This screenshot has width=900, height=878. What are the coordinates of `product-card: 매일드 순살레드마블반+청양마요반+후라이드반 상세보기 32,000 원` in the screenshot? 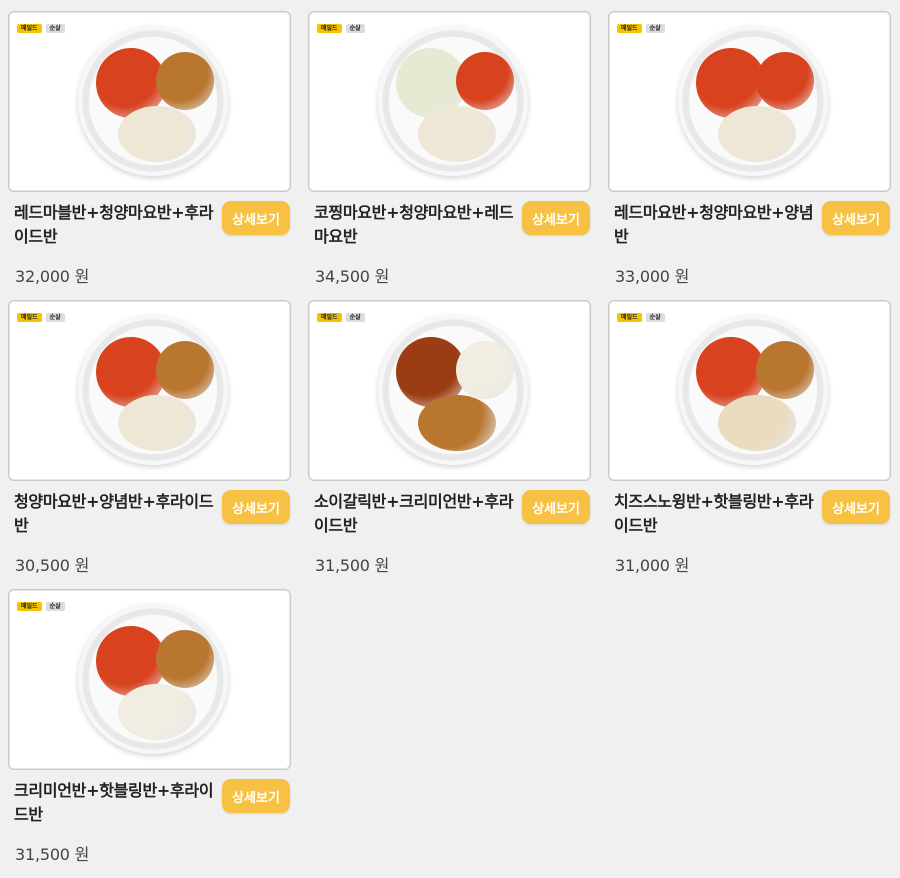 It's located at (149, 155).